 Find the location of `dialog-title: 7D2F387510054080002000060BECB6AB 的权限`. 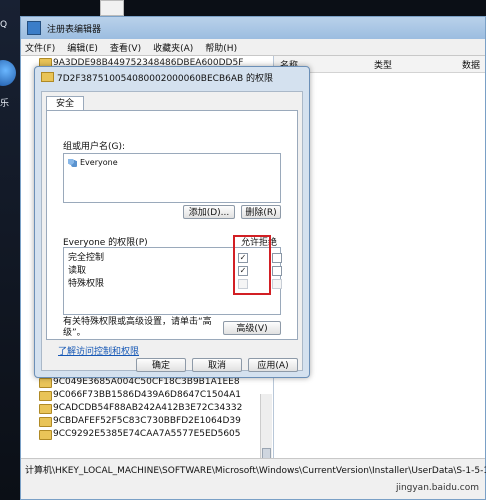

dialog-title: 7D2F387510054080002000060BECB6AB 的权限 is located at coordinates (165, 78).